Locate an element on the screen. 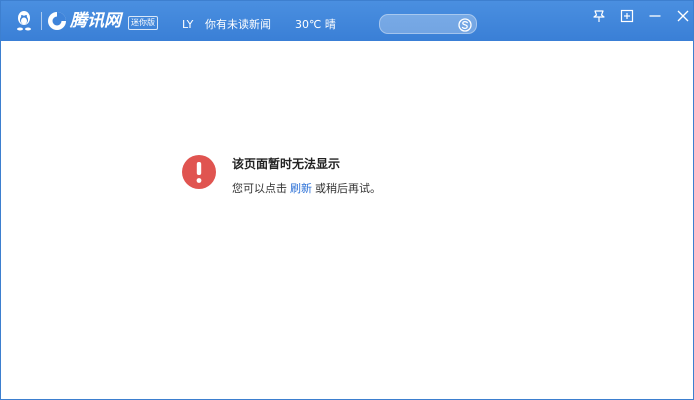 The height and width of the screenshot is (400, 694). pin-button is located at coordinates (599, 16).